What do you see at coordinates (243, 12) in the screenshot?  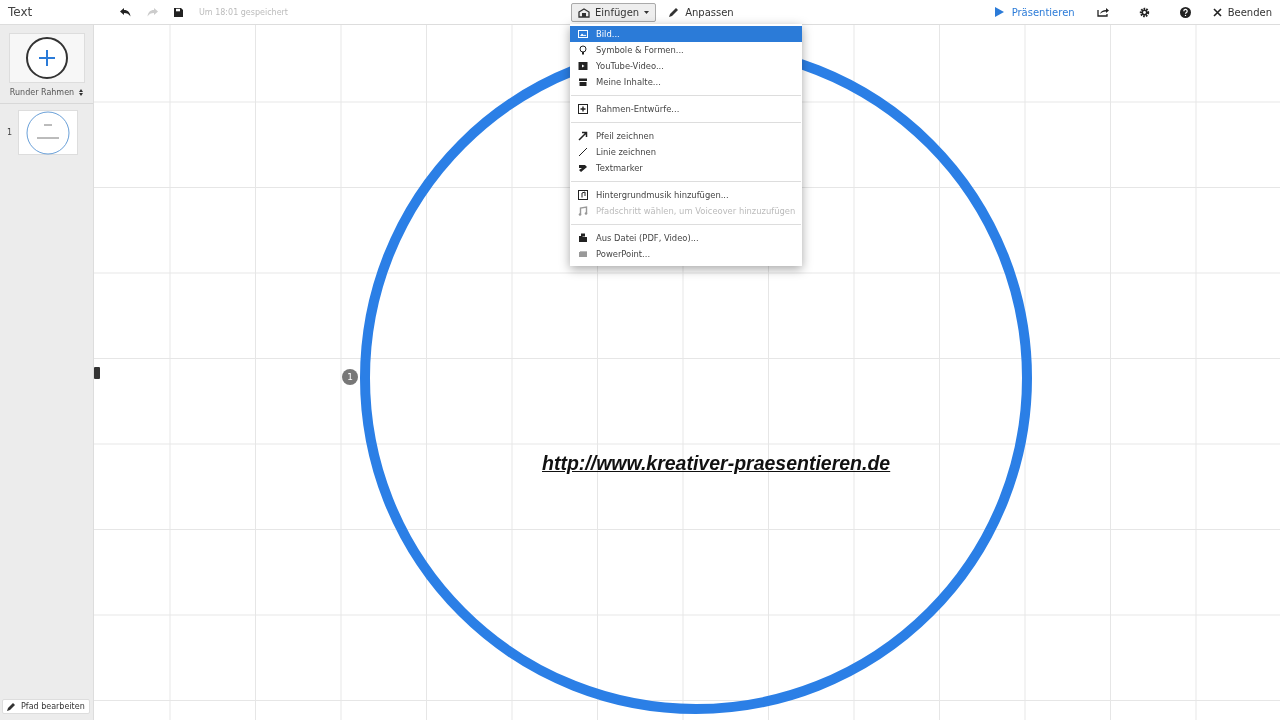 I see `save-status: Um 18:01 gespeichert` at bounding box center [243, 12].